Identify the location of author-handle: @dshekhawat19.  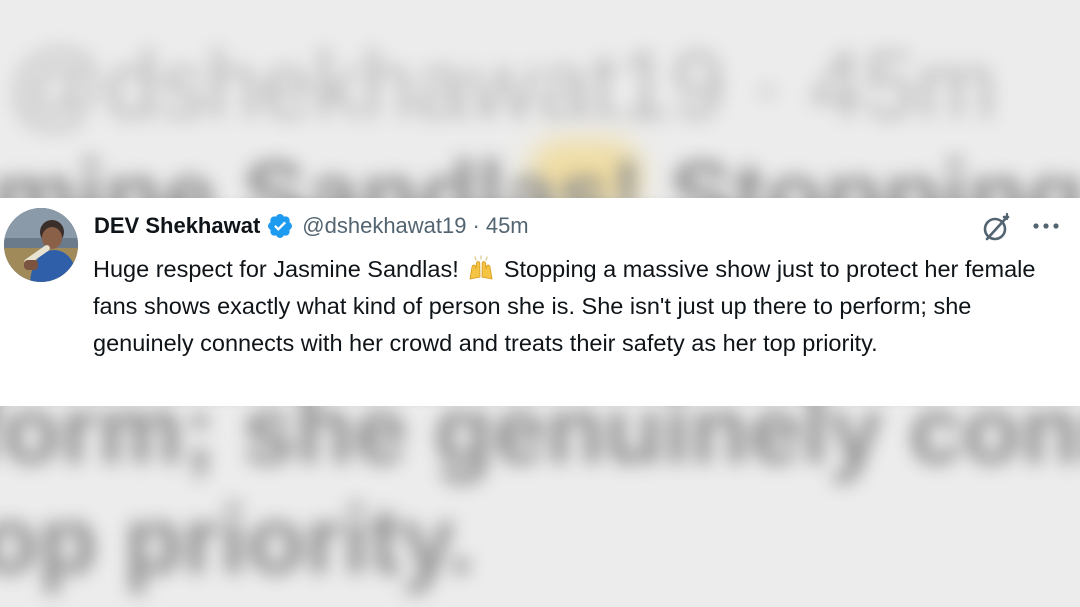
(384, 226).